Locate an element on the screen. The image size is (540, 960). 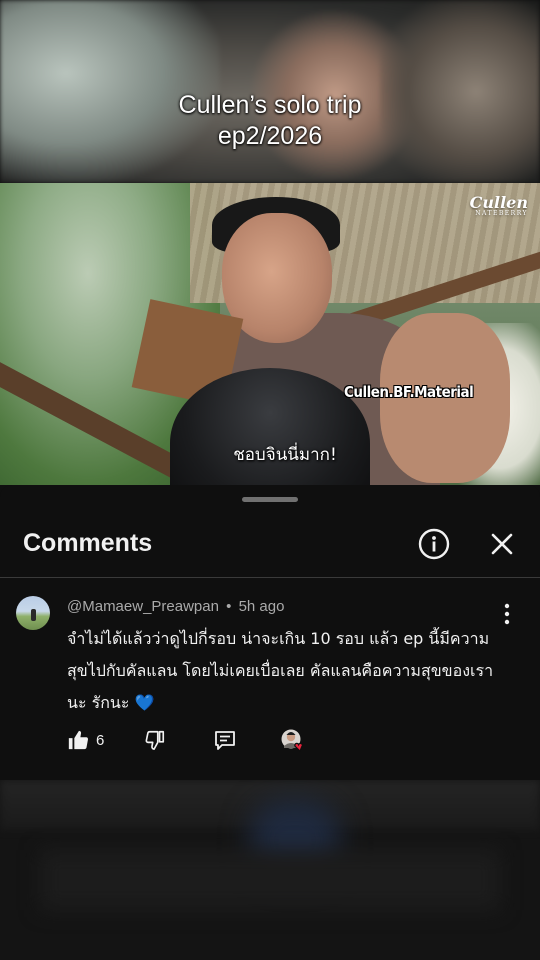
reply-button is located at coordinates (225, 740).